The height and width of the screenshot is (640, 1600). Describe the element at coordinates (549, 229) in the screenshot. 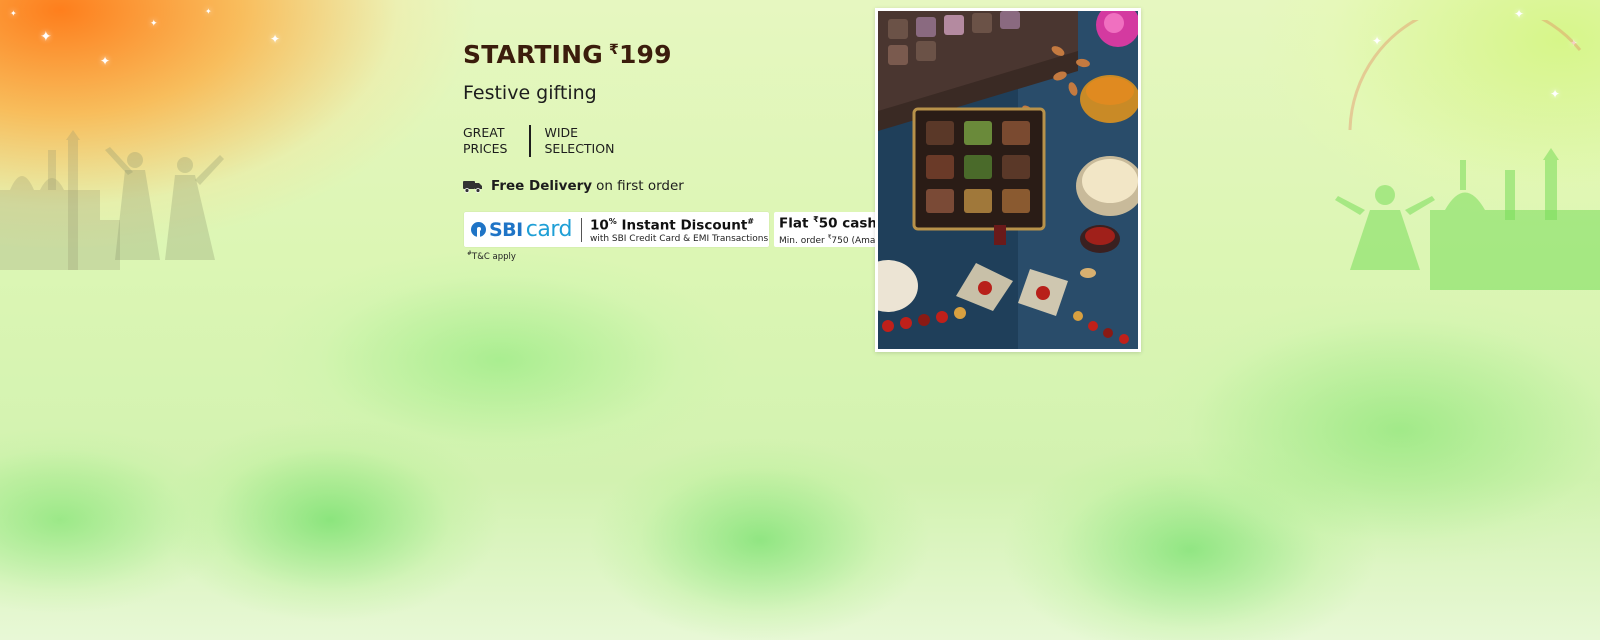

I see `card-logo-text: card` at that location.